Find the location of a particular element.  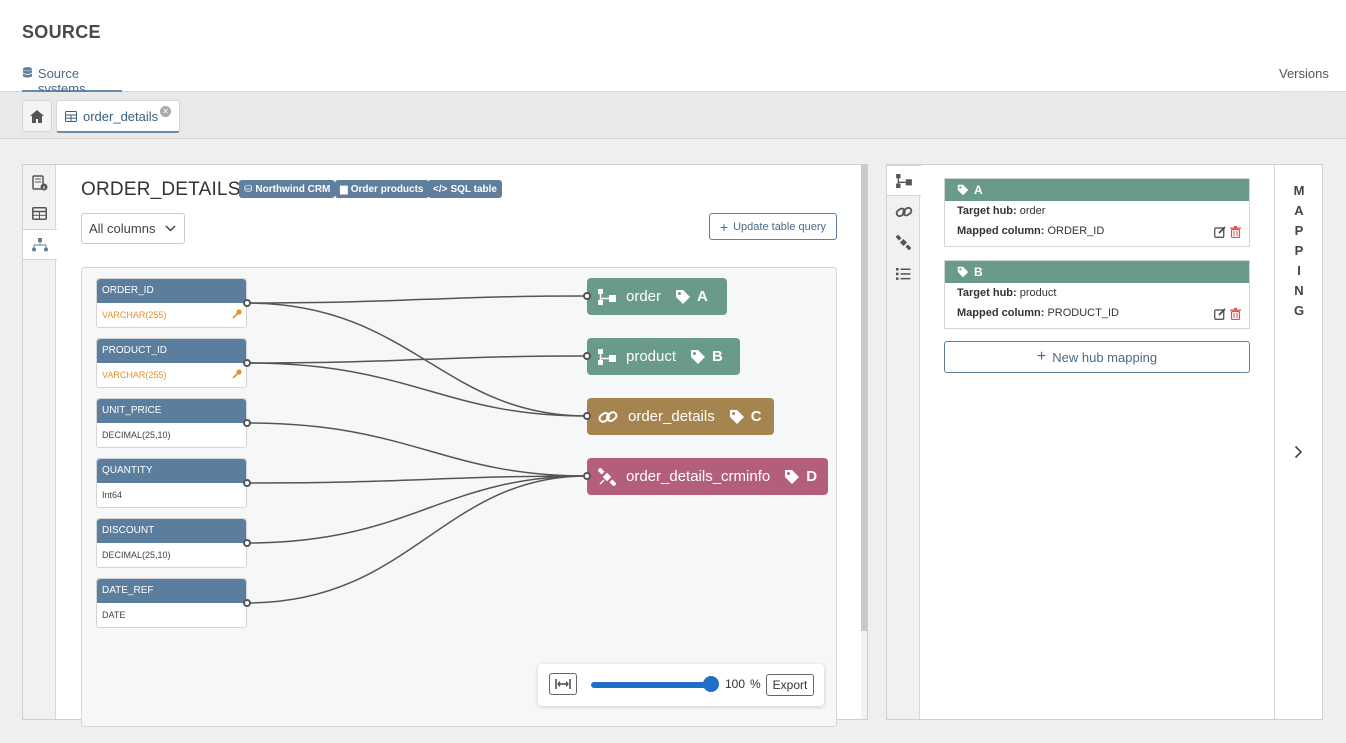

column-filter-select: All columns is located at coordinates (133, 228).